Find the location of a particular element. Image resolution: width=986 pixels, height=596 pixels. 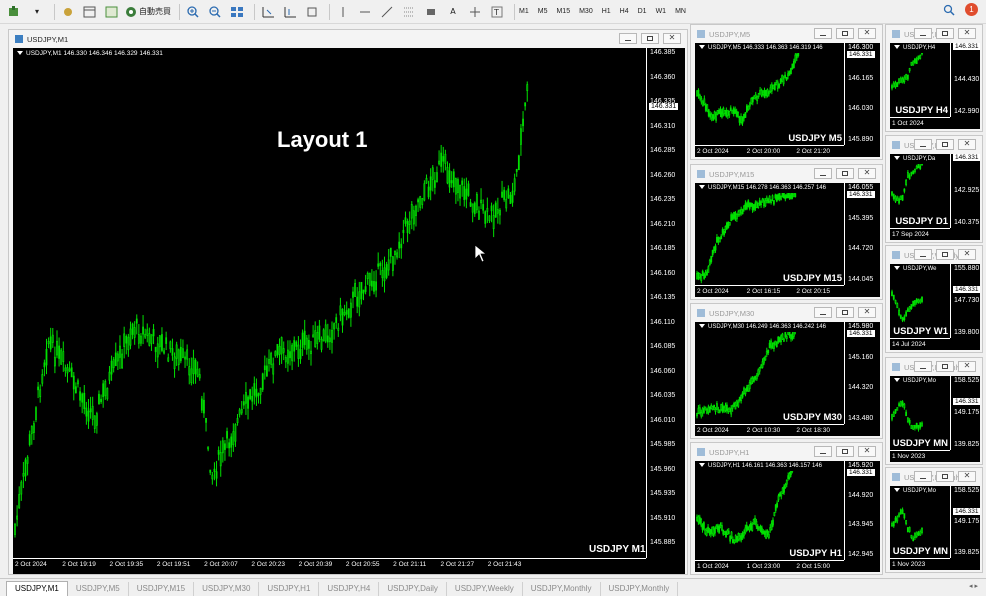

text-label-icon: T is located at coordinates (497, 12).